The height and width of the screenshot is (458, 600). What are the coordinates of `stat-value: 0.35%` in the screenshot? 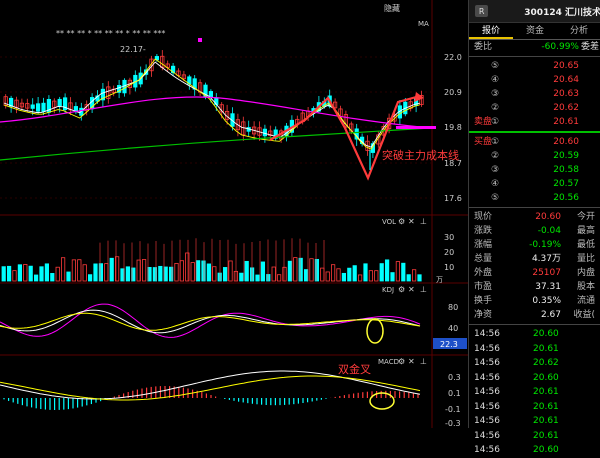 It's located at (546, 301).